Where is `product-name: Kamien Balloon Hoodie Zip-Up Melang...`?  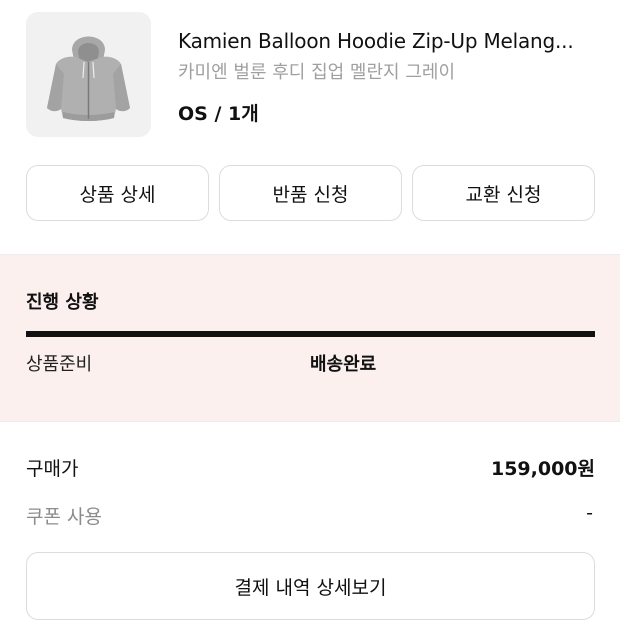
product-name: Kamien Balloon Hoodie Zip-Up Melang... is located at coordinates (387, 41).